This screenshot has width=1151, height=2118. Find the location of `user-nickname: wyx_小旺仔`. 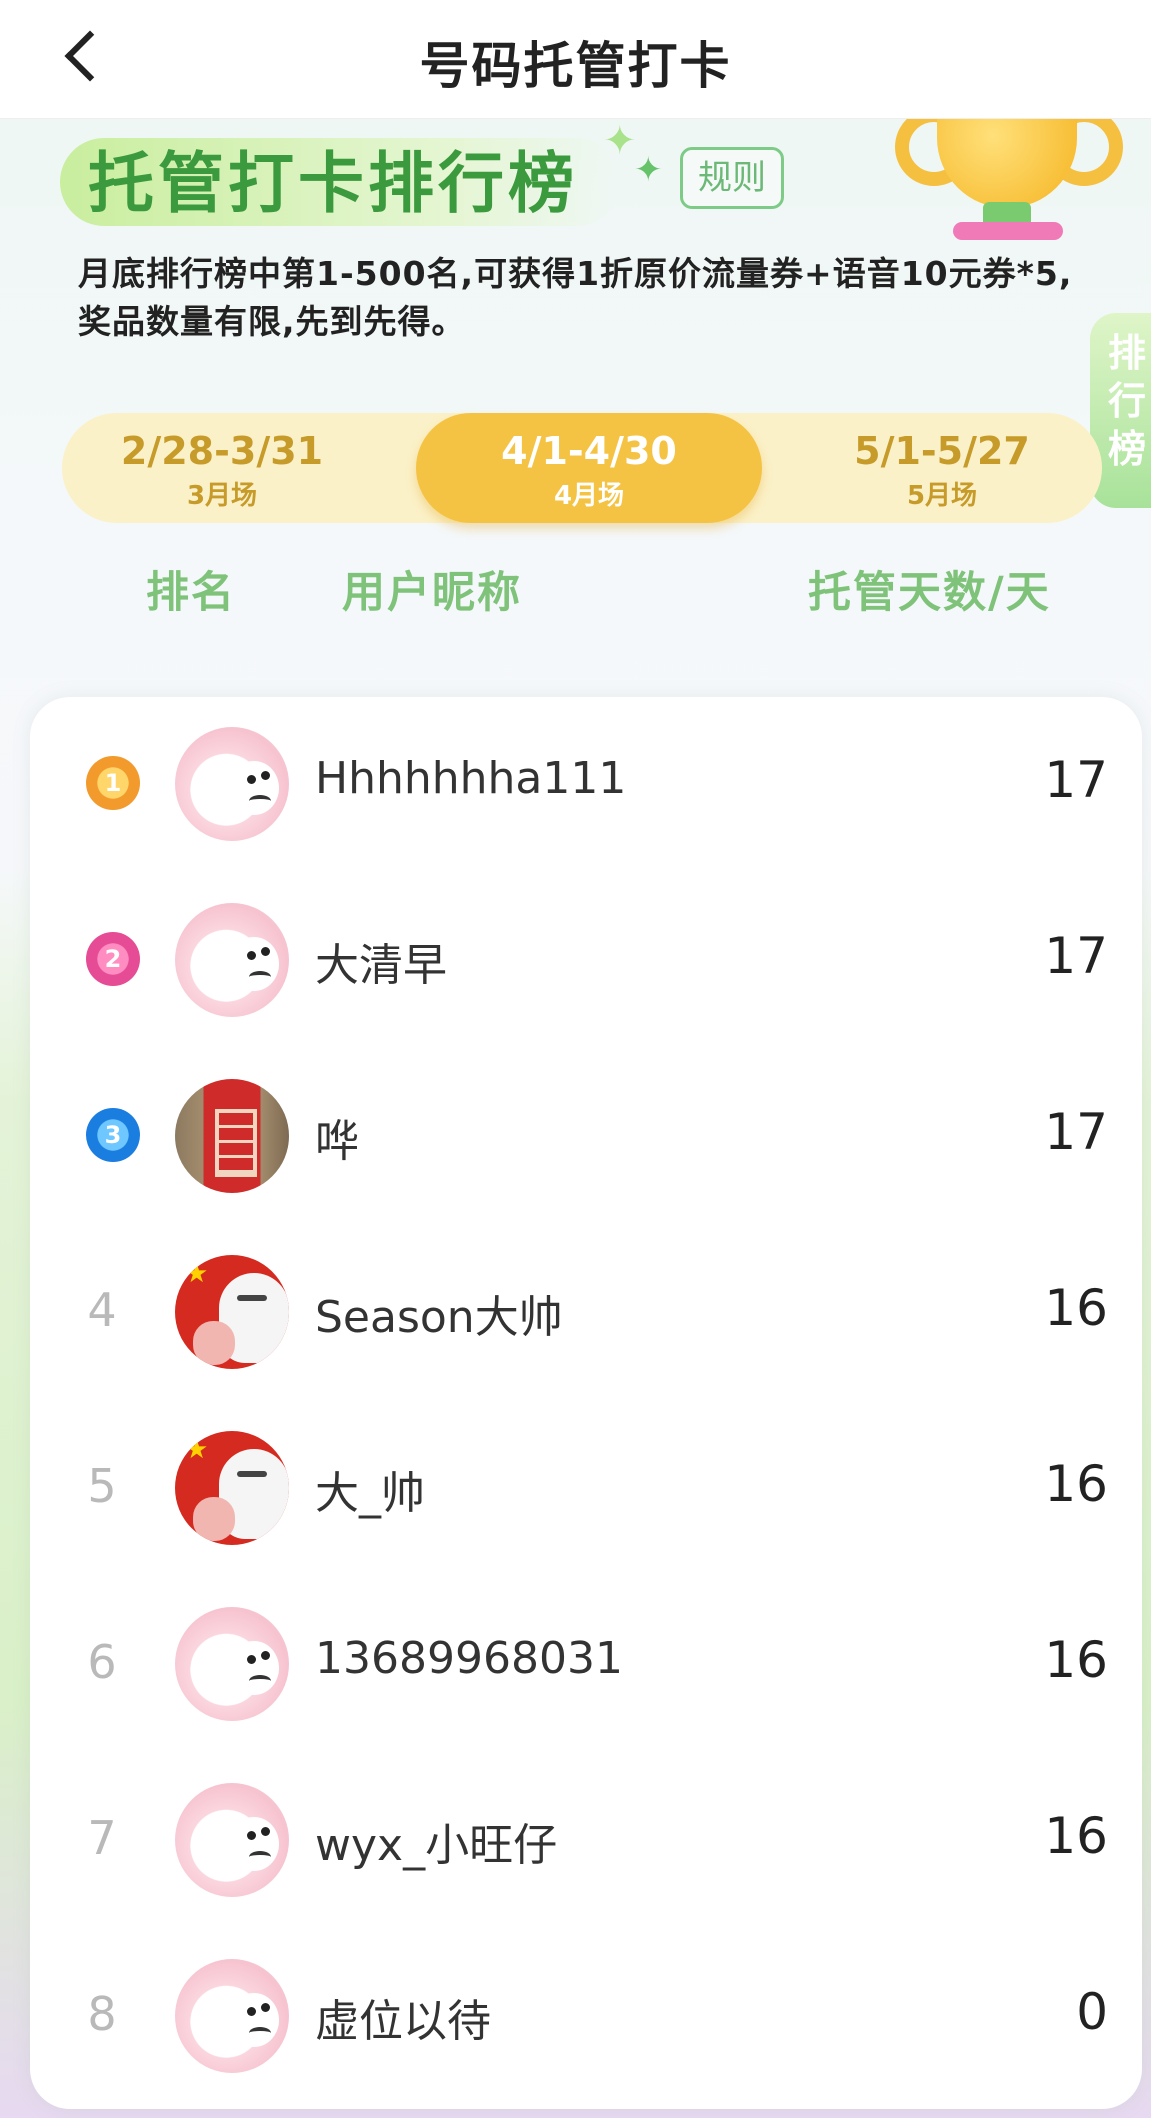

user-nickname: wyx_小旺仔 is located at coordinates (436, 1845).